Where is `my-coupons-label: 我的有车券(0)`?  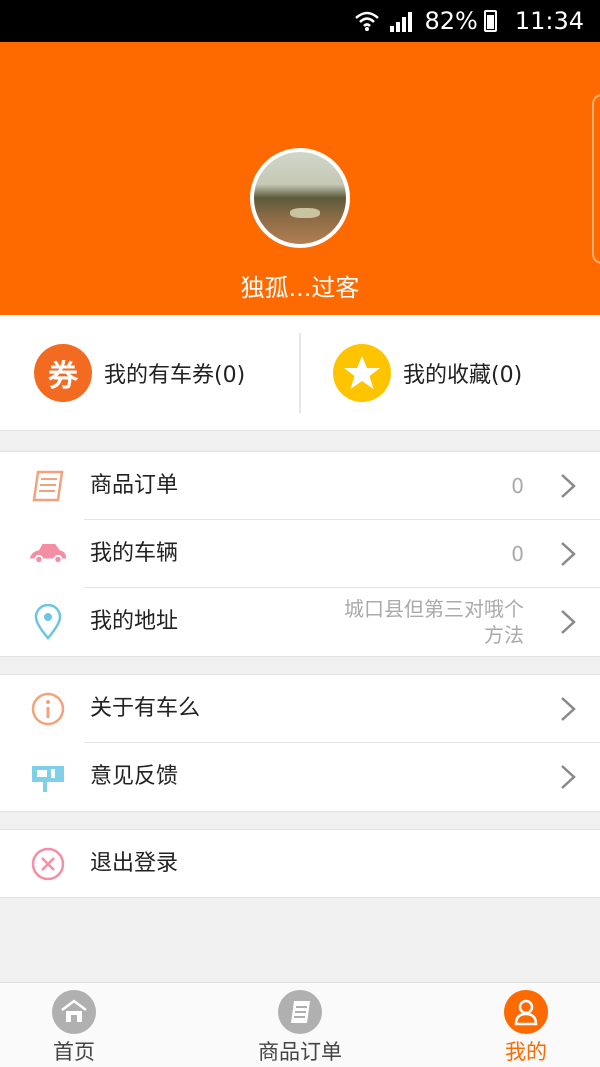
my-coupons-label: 我的有车券(0) is located at coordinates (175, 375).